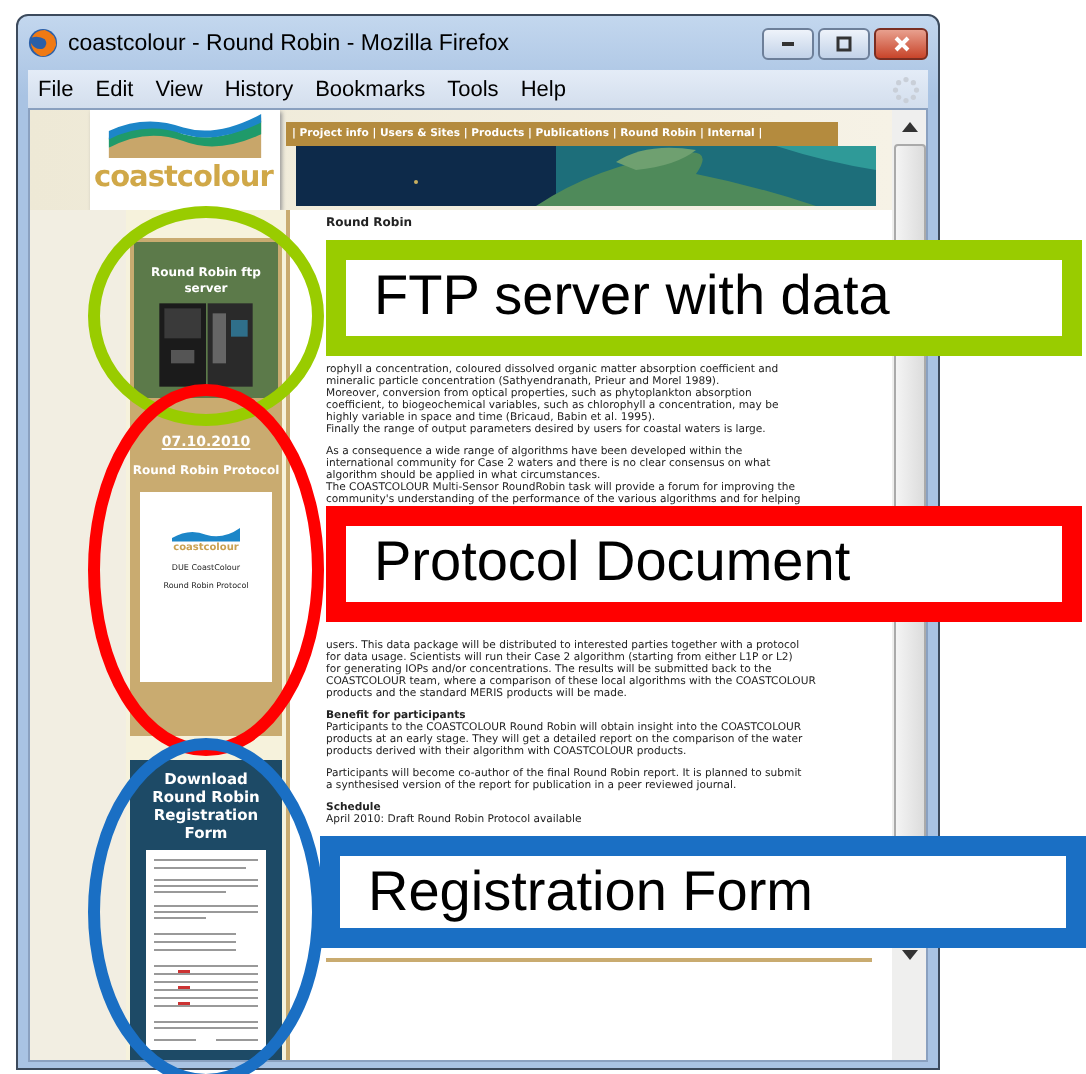 This screenshot has width=1086, height=1074. What do you see at coordinates (289, 43) in the screenshot?
I see `window-title: coastcolour - Round Robin - Mozilla Firefox` at bounding box center [289, 43].